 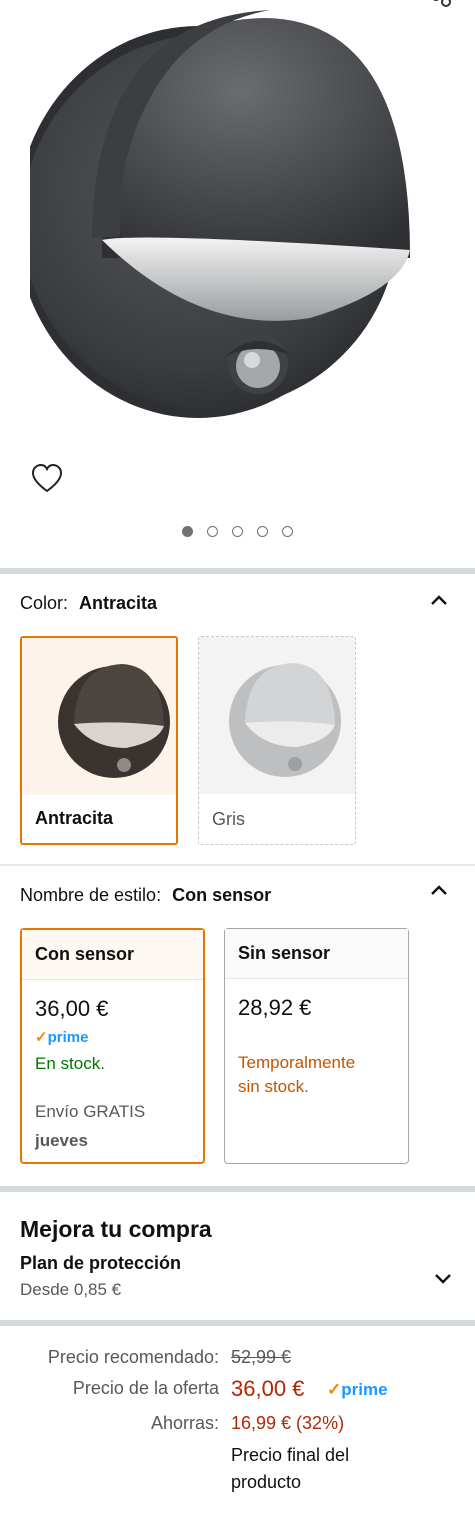 I want to click on protection-plan-price: Desde 0,85 €, so click(x=71, y=1289).